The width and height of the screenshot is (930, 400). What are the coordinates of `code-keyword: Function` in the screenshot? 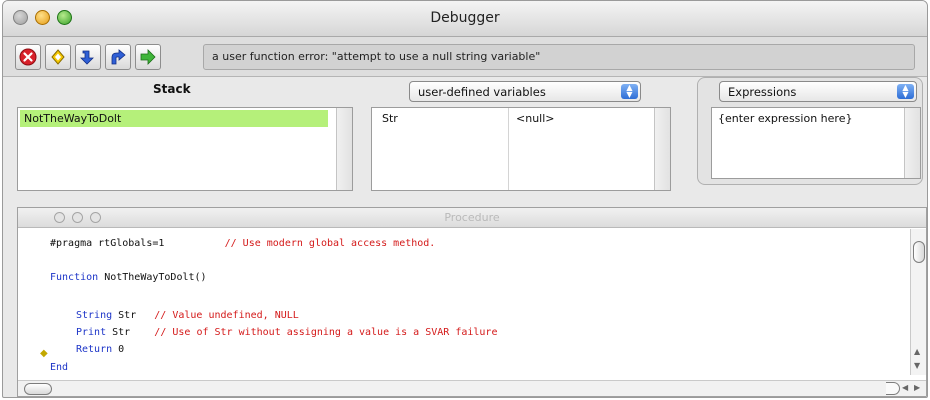 It's located at (74, 277).